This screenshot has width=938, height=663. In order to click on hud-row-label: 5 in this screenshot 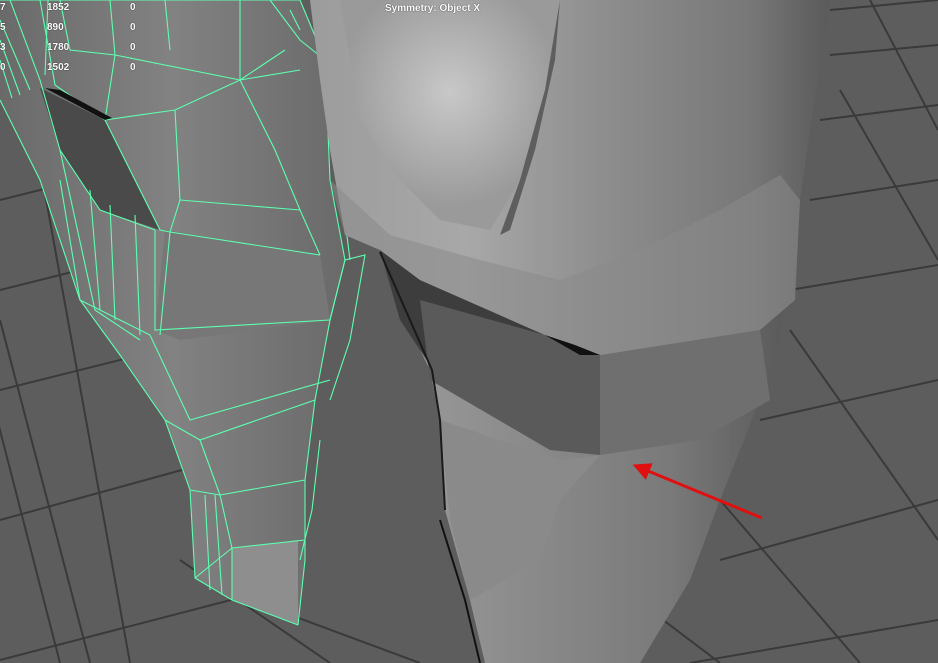, I will do `click(3, 27)`.